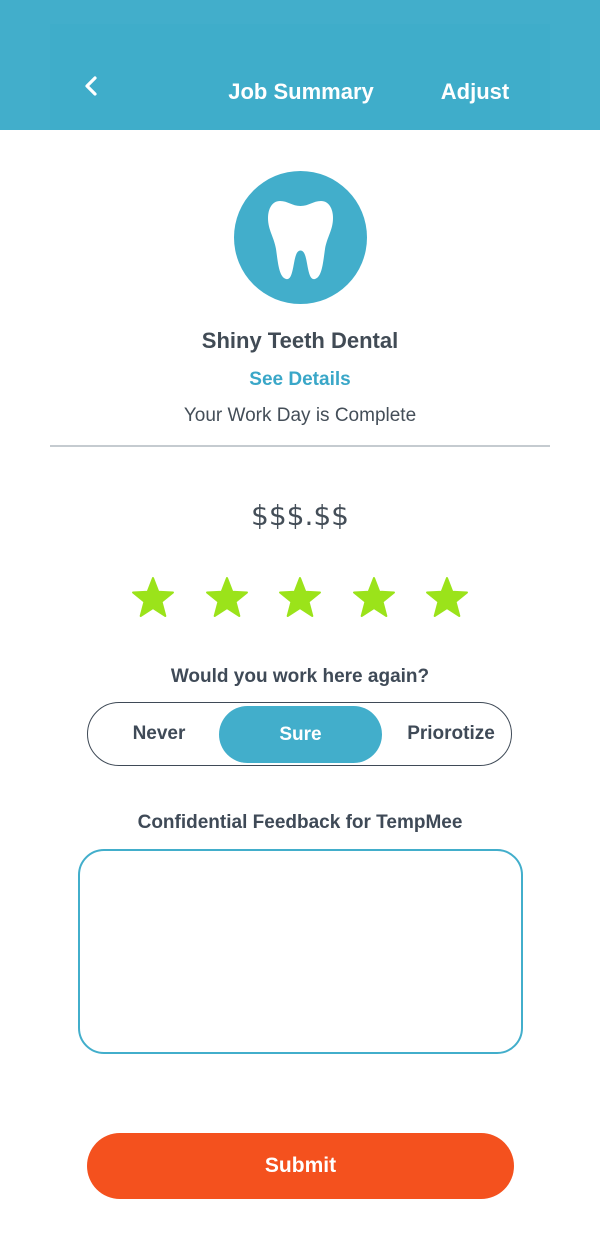 The image size is (600, 1240). What do you see at coordinates (300, 676) in the screenshot?
I see `work-again-question: Would you work here again?` at bounding box center [300, 676].